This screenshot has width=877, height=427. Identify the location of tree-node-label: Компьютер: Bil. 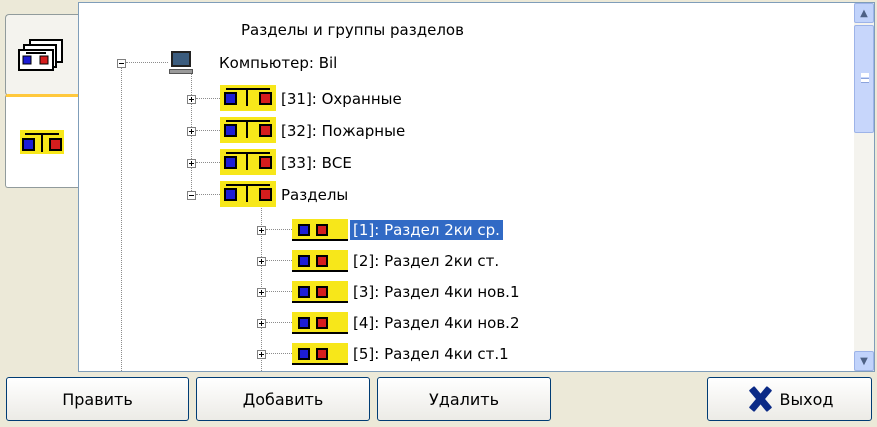
(278, 63).